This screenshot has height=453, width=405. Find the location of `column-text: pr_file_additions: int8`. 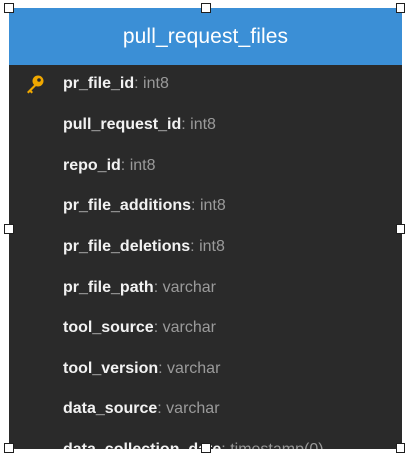

column-text: pr_file_additions: int8 is located at coordinates (144, 206).